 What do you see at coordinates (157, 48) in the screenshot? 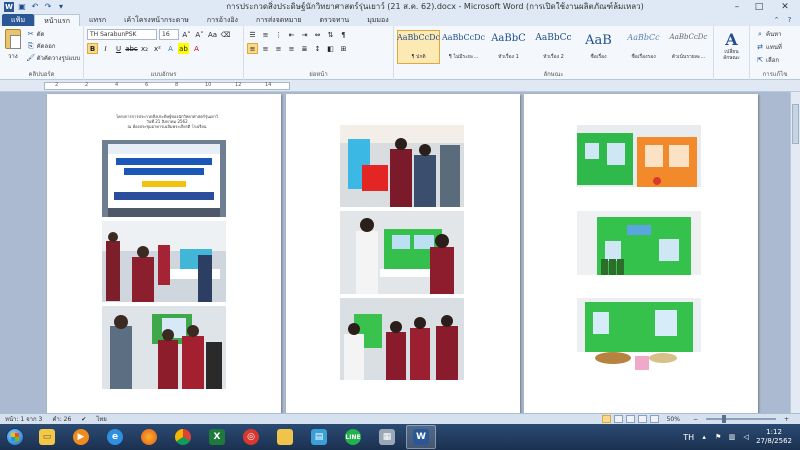
I see `superscript-icon: x²` at bounding box center [157, 48].